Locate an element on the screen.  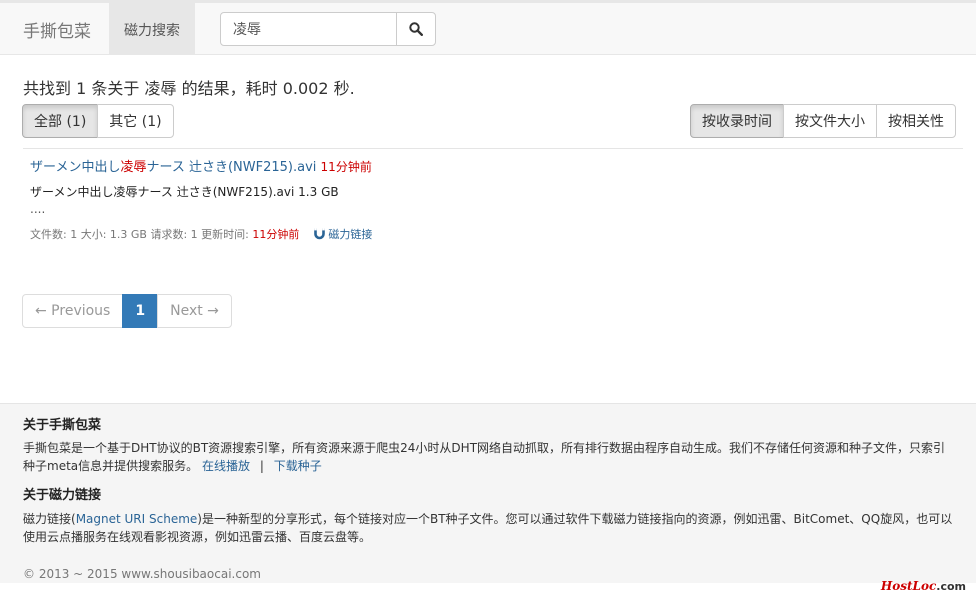
watermark: HostLoc.com is located at coordinates (923, 586).